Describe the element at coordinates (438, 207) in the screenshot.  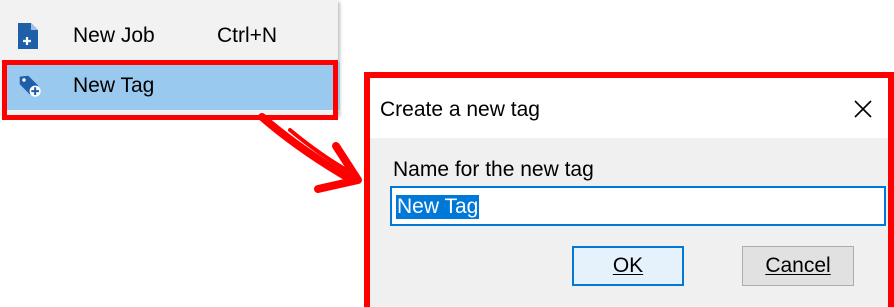
I see `tag-name-value: New Tag` at that location.